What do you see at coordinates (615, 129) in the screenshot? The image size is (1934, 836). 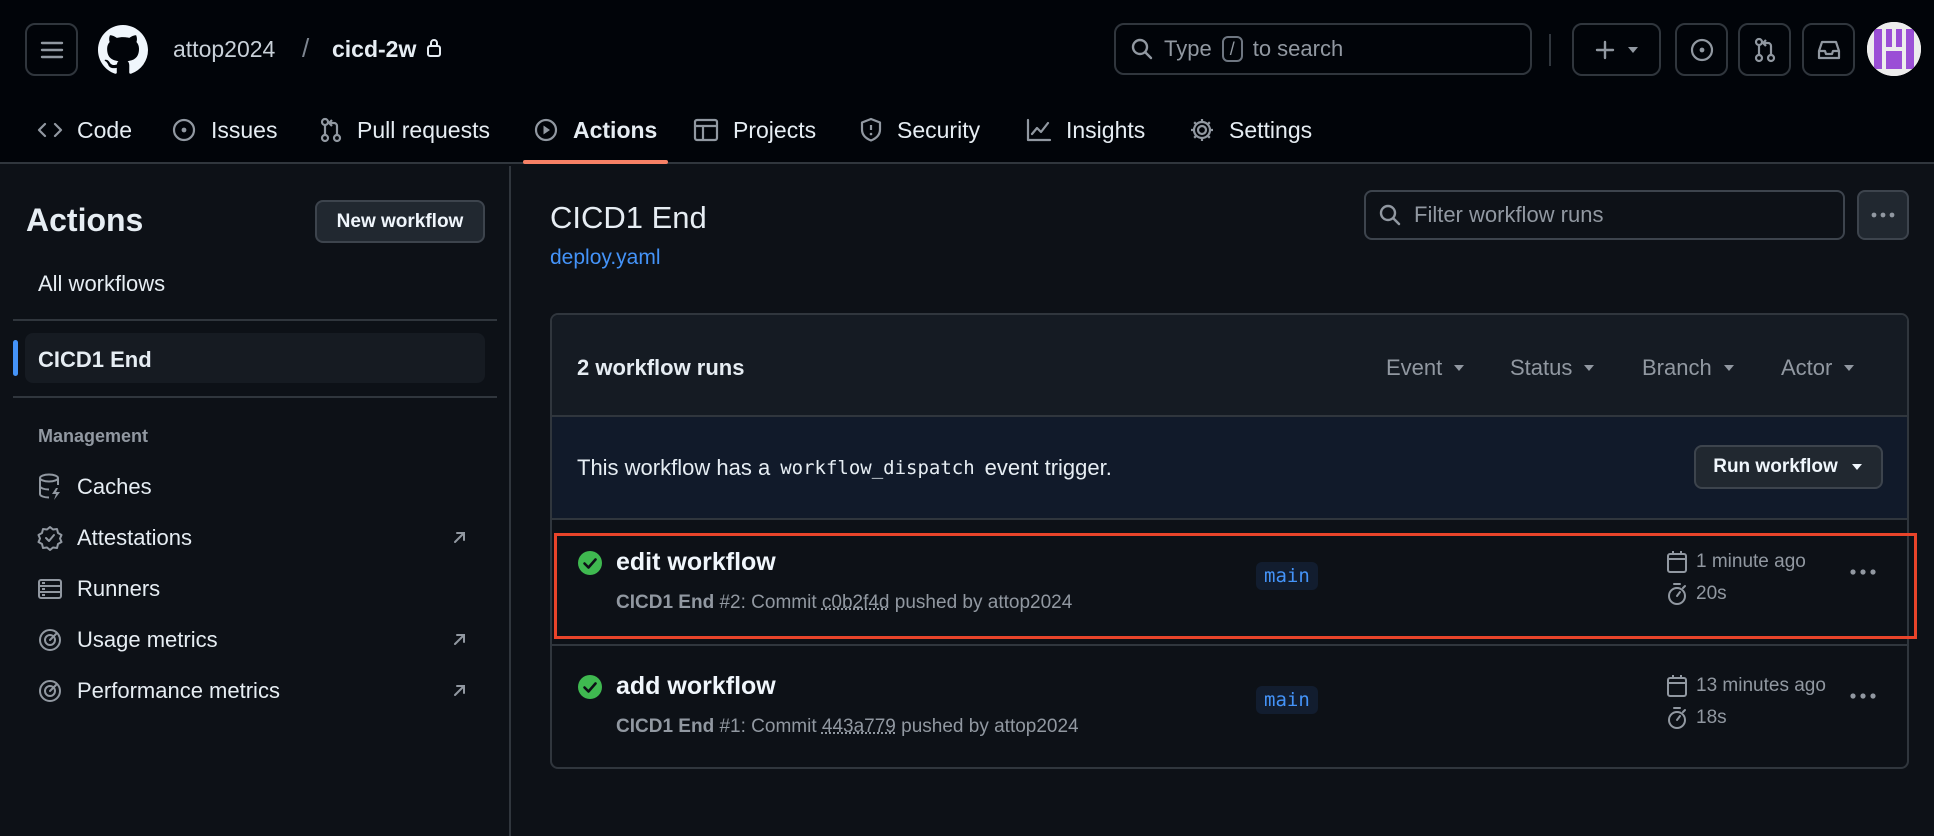 I see `tab-actions-label: Actions` at bounding box center [615, 129].